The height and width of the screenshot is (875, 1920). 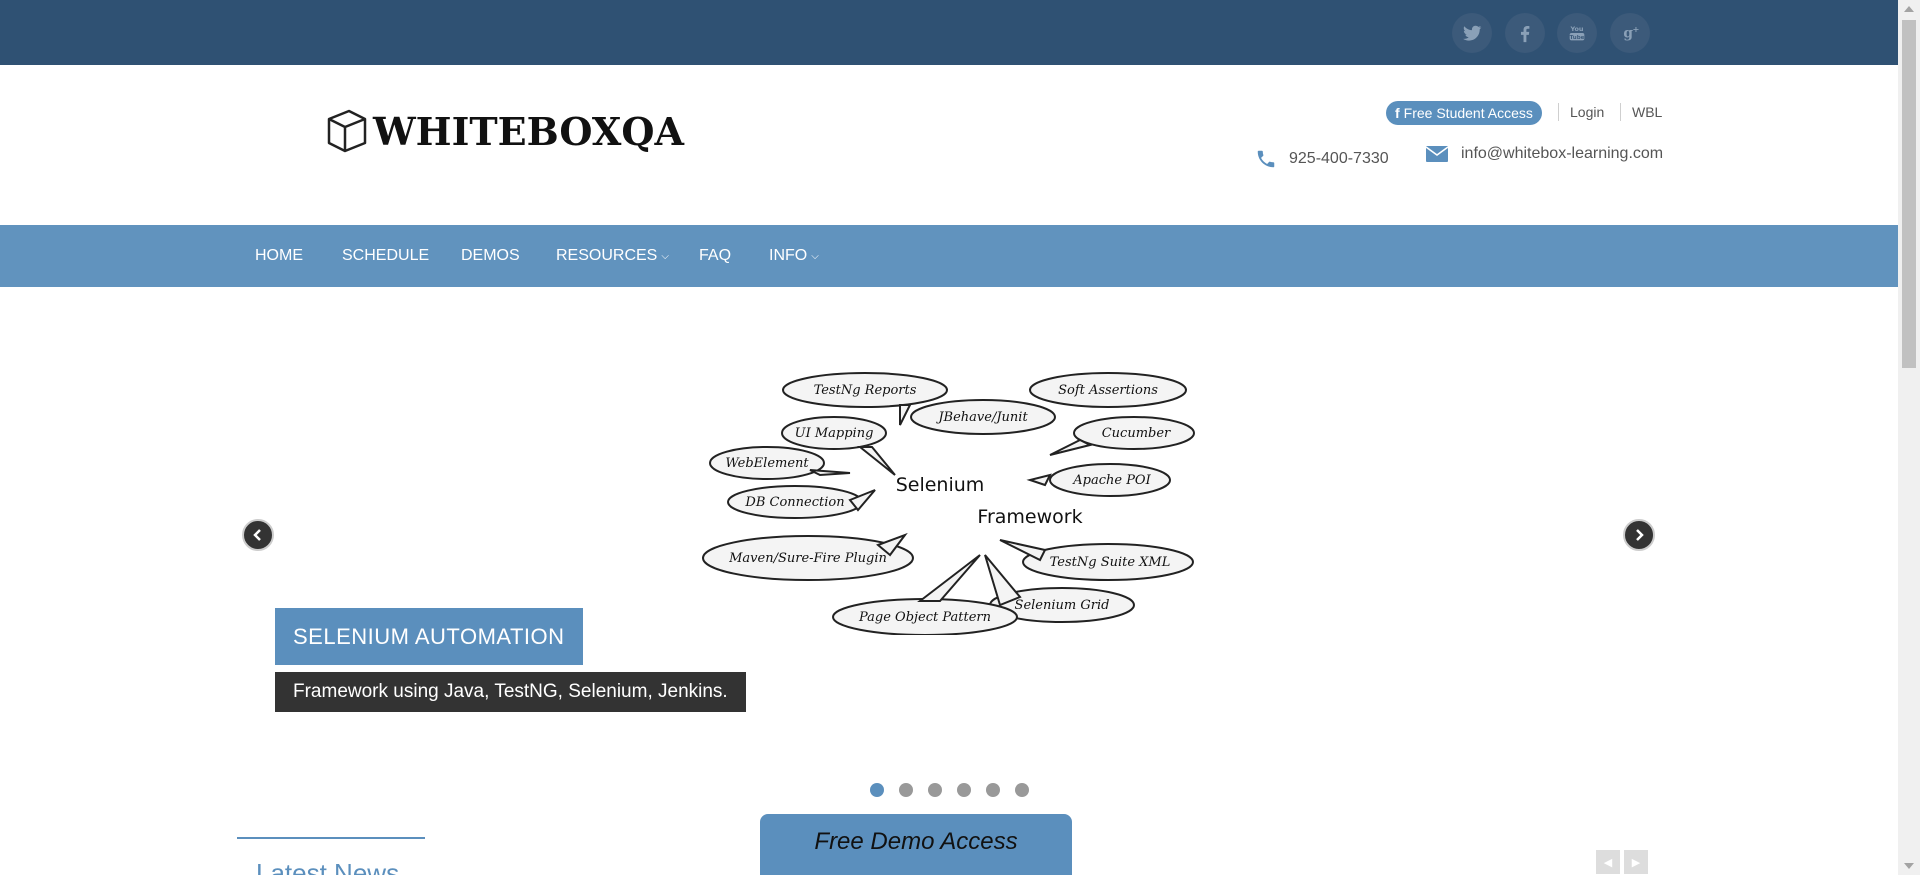 What do you see at coordinates (1576, 29) in the screenshot?
I see `svg-text: You` at bounding box center [1576, 29].